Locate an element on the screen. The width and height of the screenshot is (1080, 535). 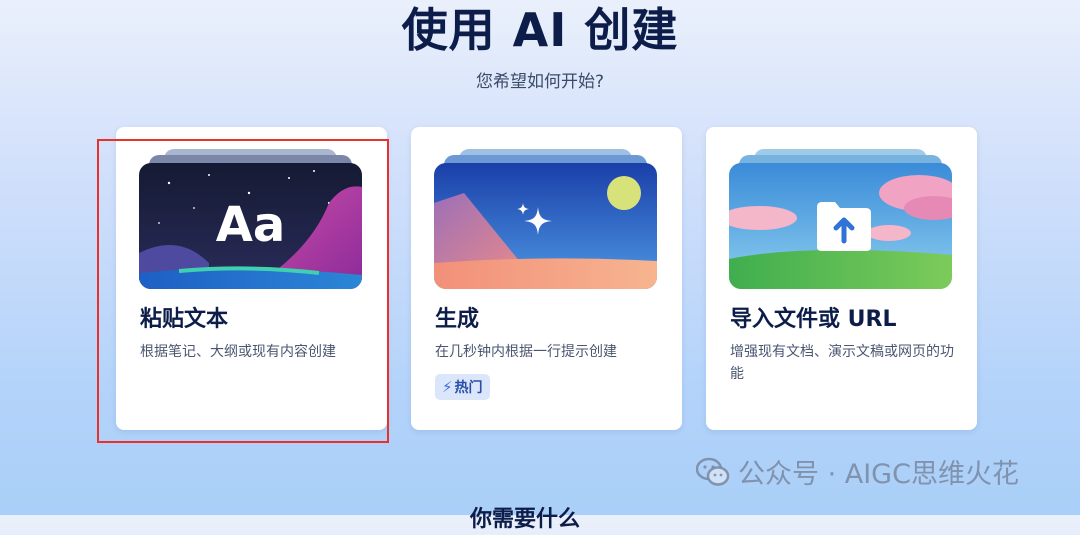
sparkle-icon is located at coordinates (534, 219).